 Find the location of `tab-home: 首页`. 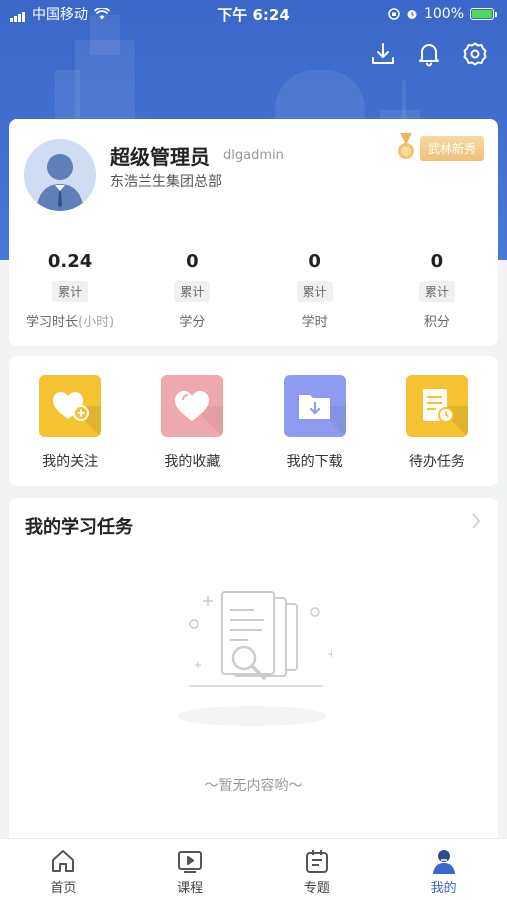

tab-home: 首页 is located at coordinates (63, 869).